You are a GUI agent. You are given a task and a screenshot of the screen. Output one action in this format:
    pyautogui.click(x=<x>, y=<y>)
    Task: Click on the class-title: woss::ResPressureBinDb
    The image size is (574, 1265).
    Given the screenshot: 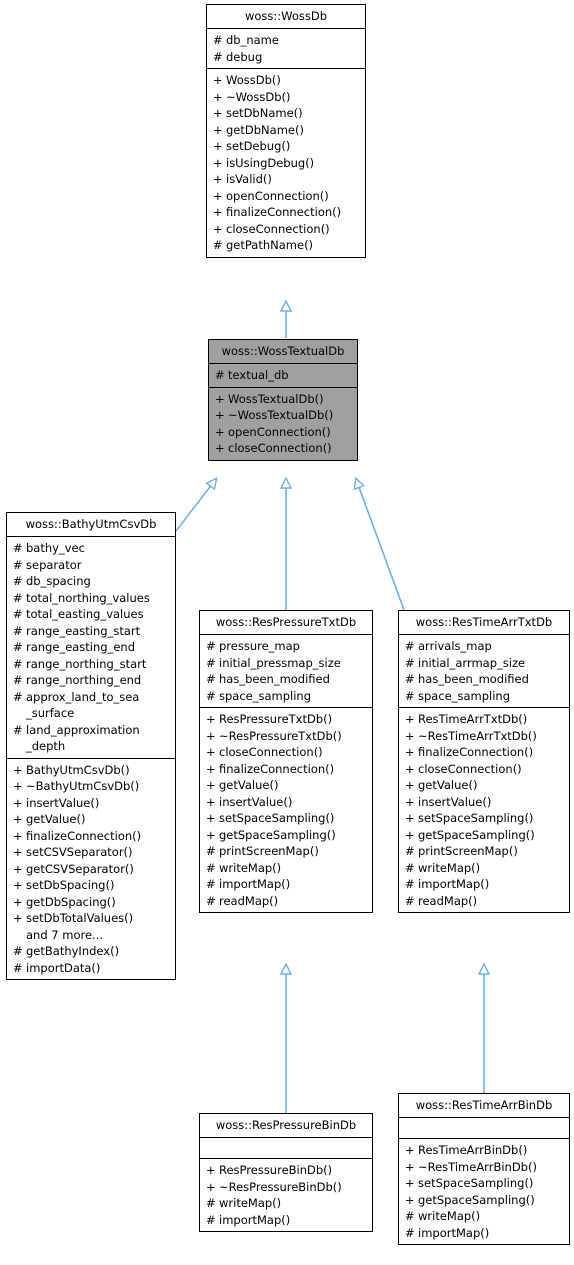 What is the action you would take?
    pyautogui.click(x=286, y=1125)
    